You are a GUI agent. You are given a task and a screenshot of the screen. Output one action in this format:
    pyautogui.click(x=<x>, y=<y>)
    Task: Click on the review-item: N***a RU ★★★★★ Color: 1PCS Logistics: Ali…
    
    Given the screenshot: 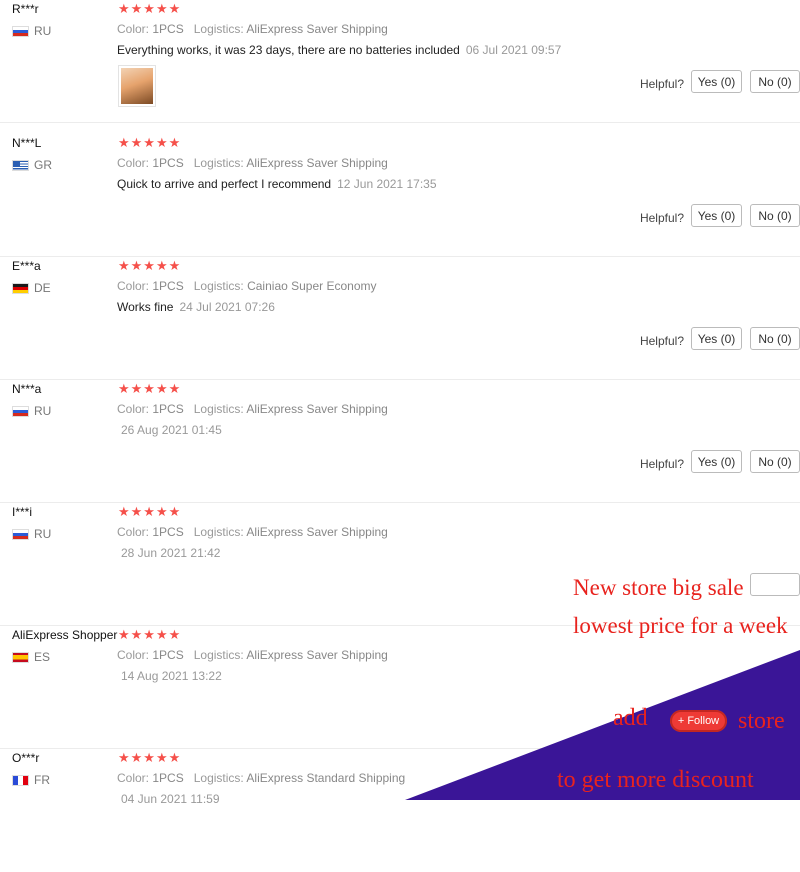 What is the action you would take?
    pyautogui.click(x=400, y=441)
    